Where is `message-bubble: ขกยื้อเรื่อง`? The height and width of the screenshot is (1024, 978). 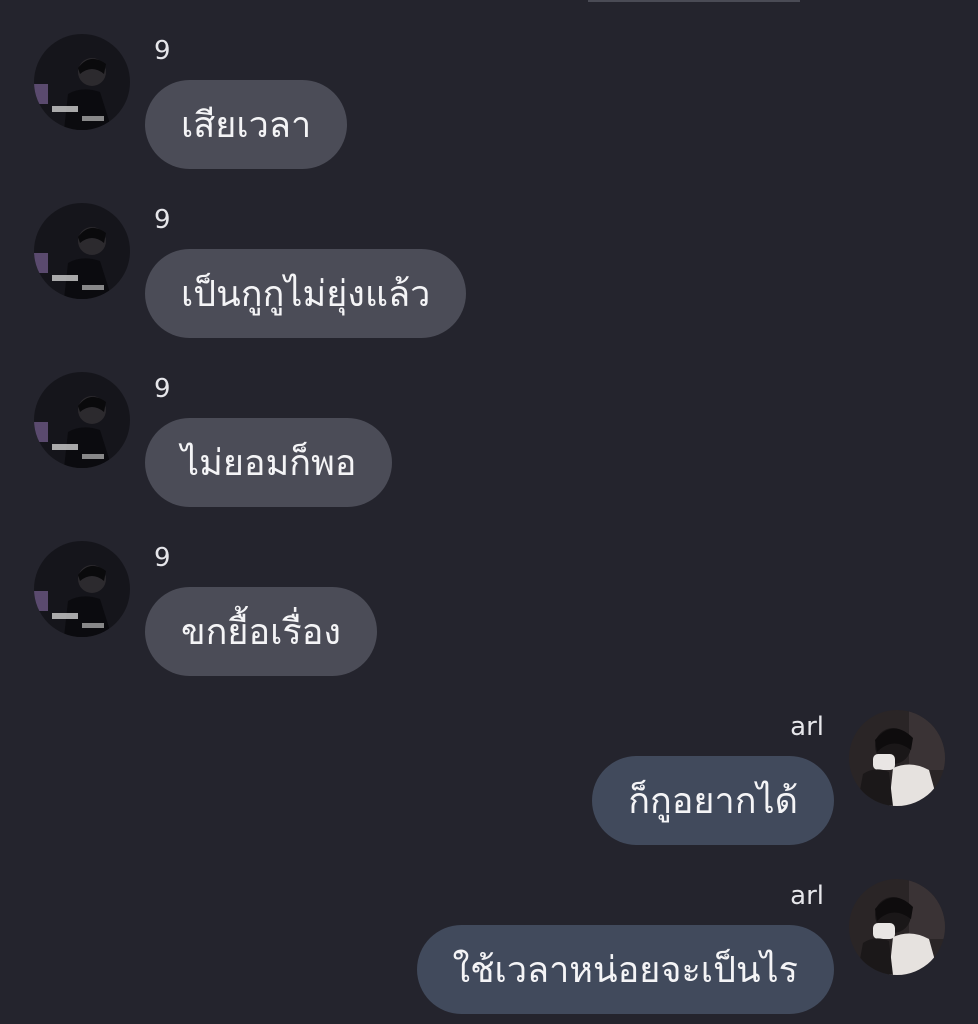
message-bubble: ขกยื้อเรื่อง is located at coordinates (261, 631).